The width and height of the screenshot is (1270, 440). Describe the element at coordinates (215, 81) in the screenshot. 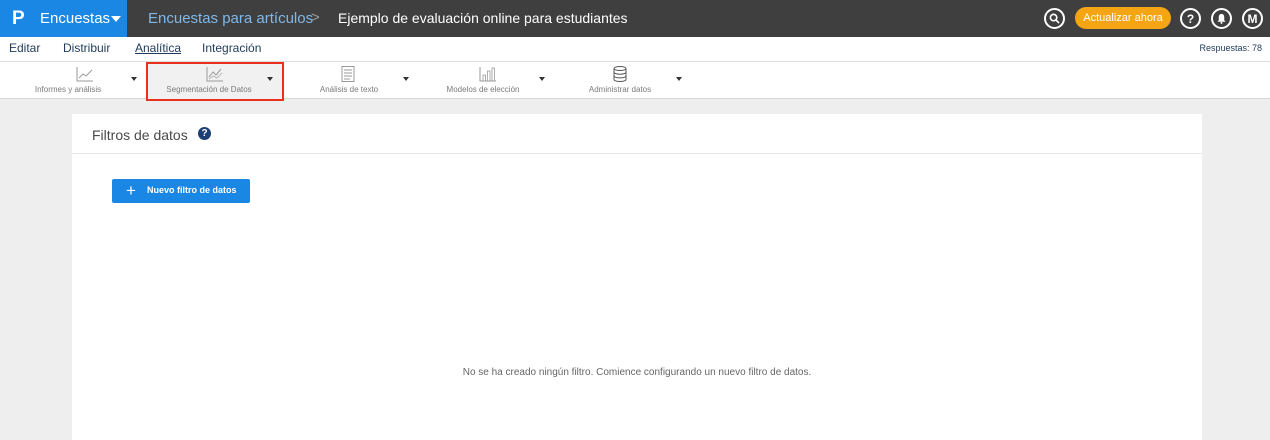

I see `highlight-box` at that location.